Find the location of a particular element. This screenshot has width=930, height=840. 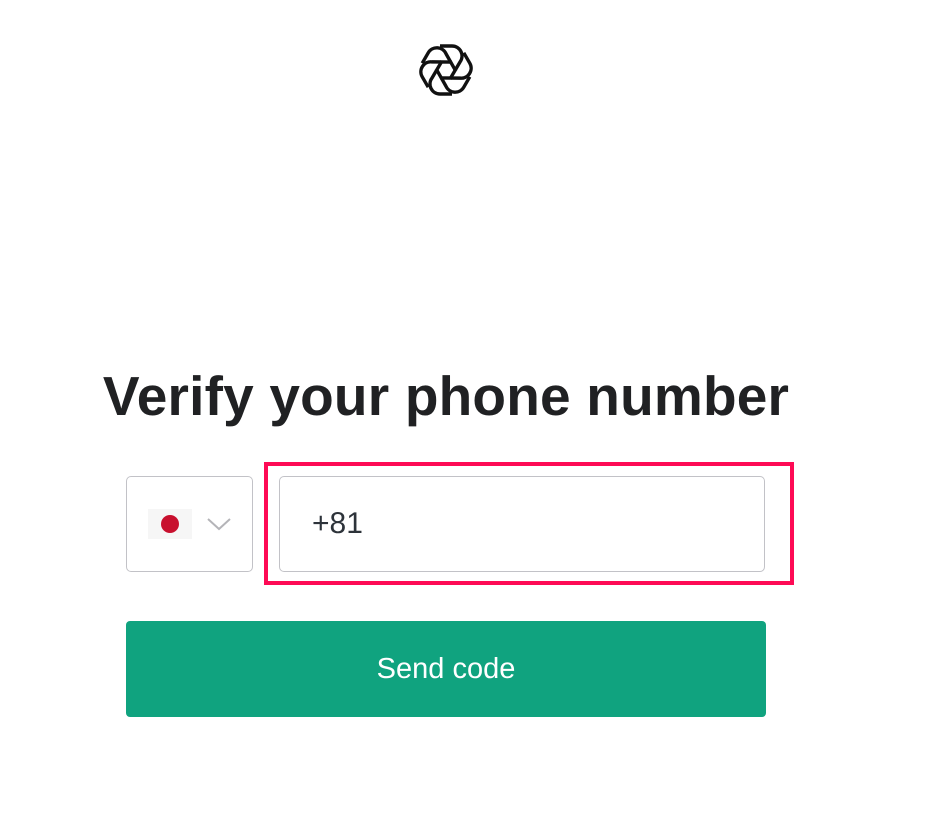

country-select is located at coordinates (189, 524).